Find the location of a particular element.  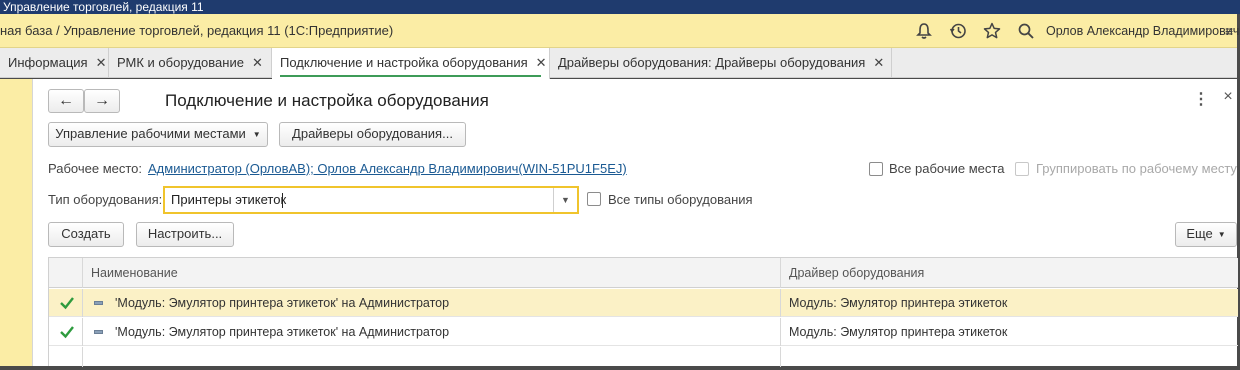

tab-equipment-setup: Подключение и настройка оборудования ✕ is located at coordinates (411, 63).